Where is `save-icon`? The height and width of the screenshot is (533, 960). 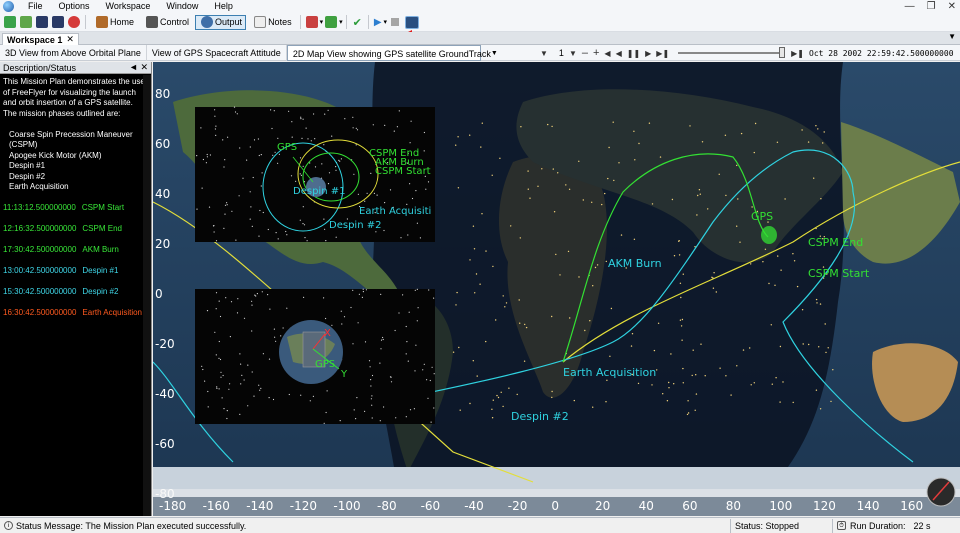
save-icon is located at coordinates (42, 22).